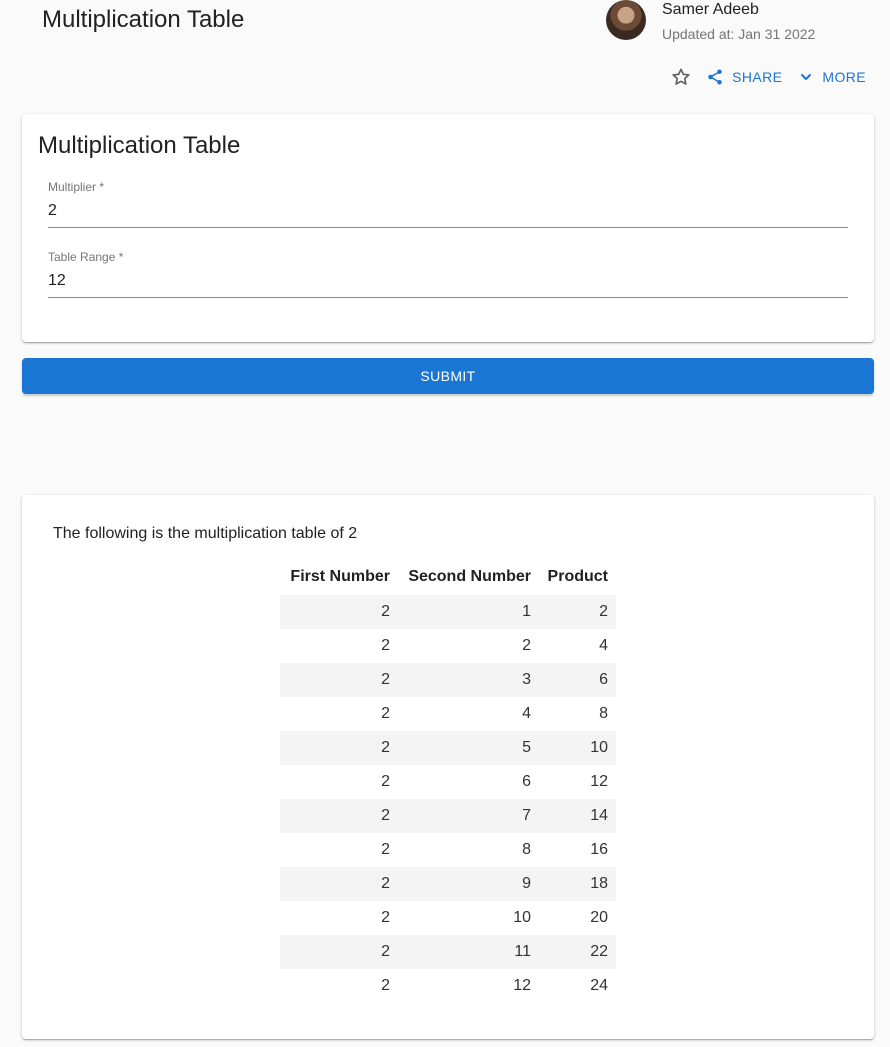  I want to click on table-cell: 14, so click(577, 816).